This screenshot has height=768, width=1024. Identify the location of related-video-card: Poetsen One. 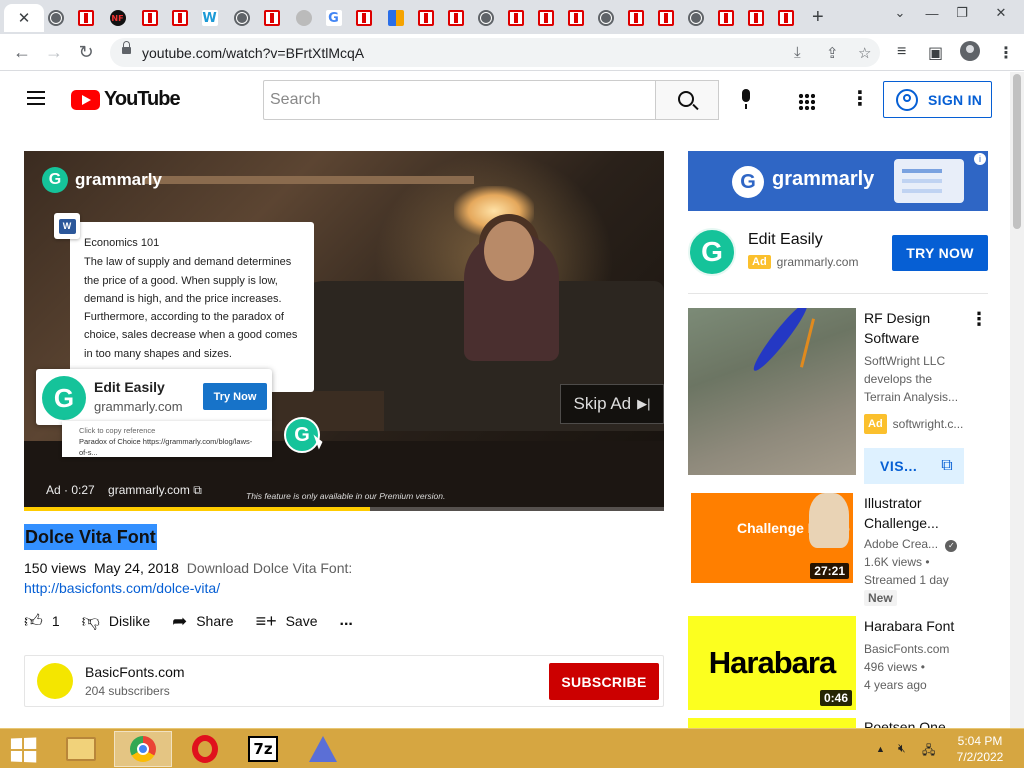
(838, 723).